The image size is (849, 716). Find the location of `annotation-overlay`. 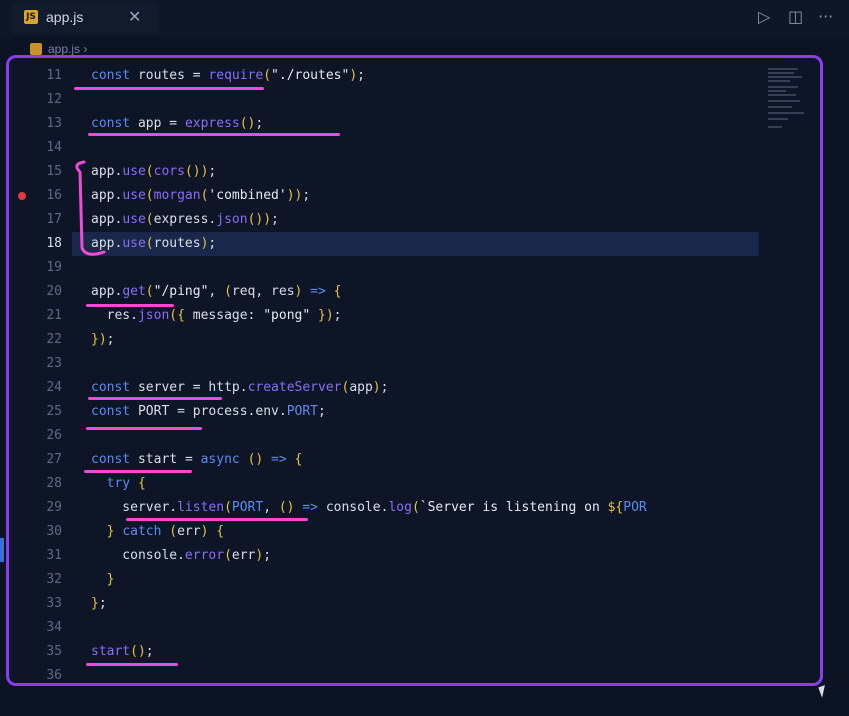

annotation-overlay is located at coordinates (90, 208).